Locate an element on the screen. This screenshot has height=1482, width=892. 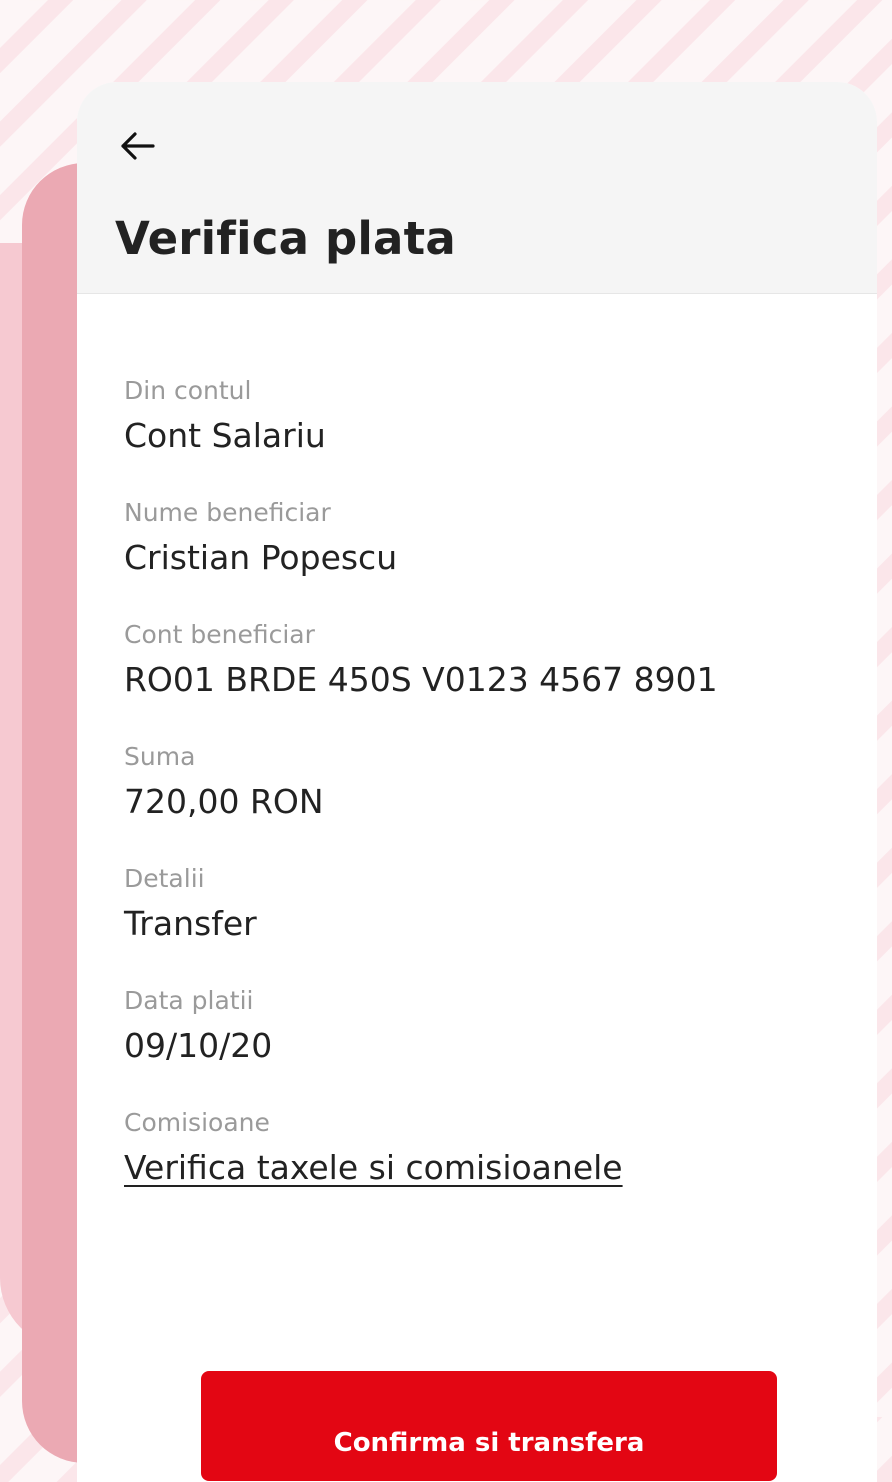
field-label: Suma is located at coordinates (160, 756).